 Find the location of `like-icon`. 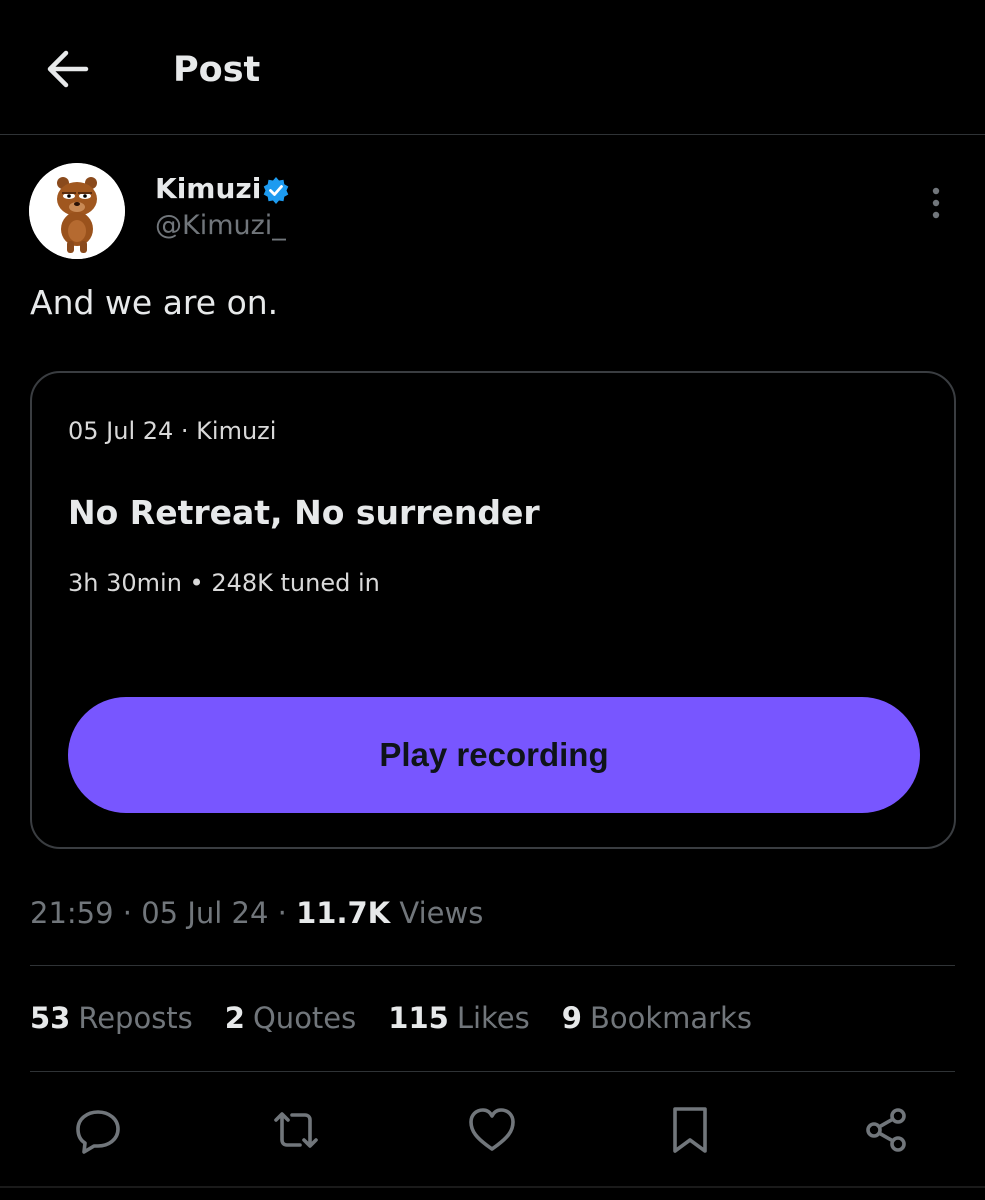

like-icon is located at coordinates (492, 1130).